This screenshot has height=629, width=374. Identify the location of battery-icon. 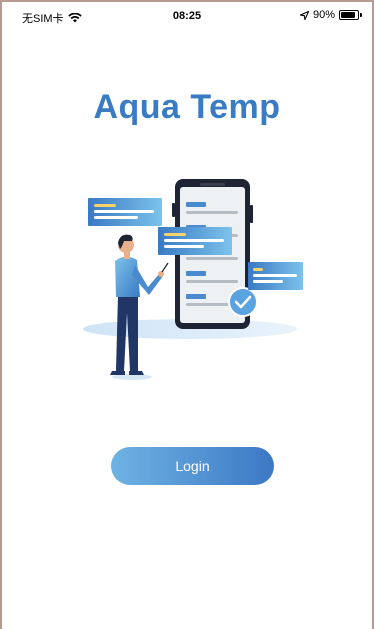
(349, 15).